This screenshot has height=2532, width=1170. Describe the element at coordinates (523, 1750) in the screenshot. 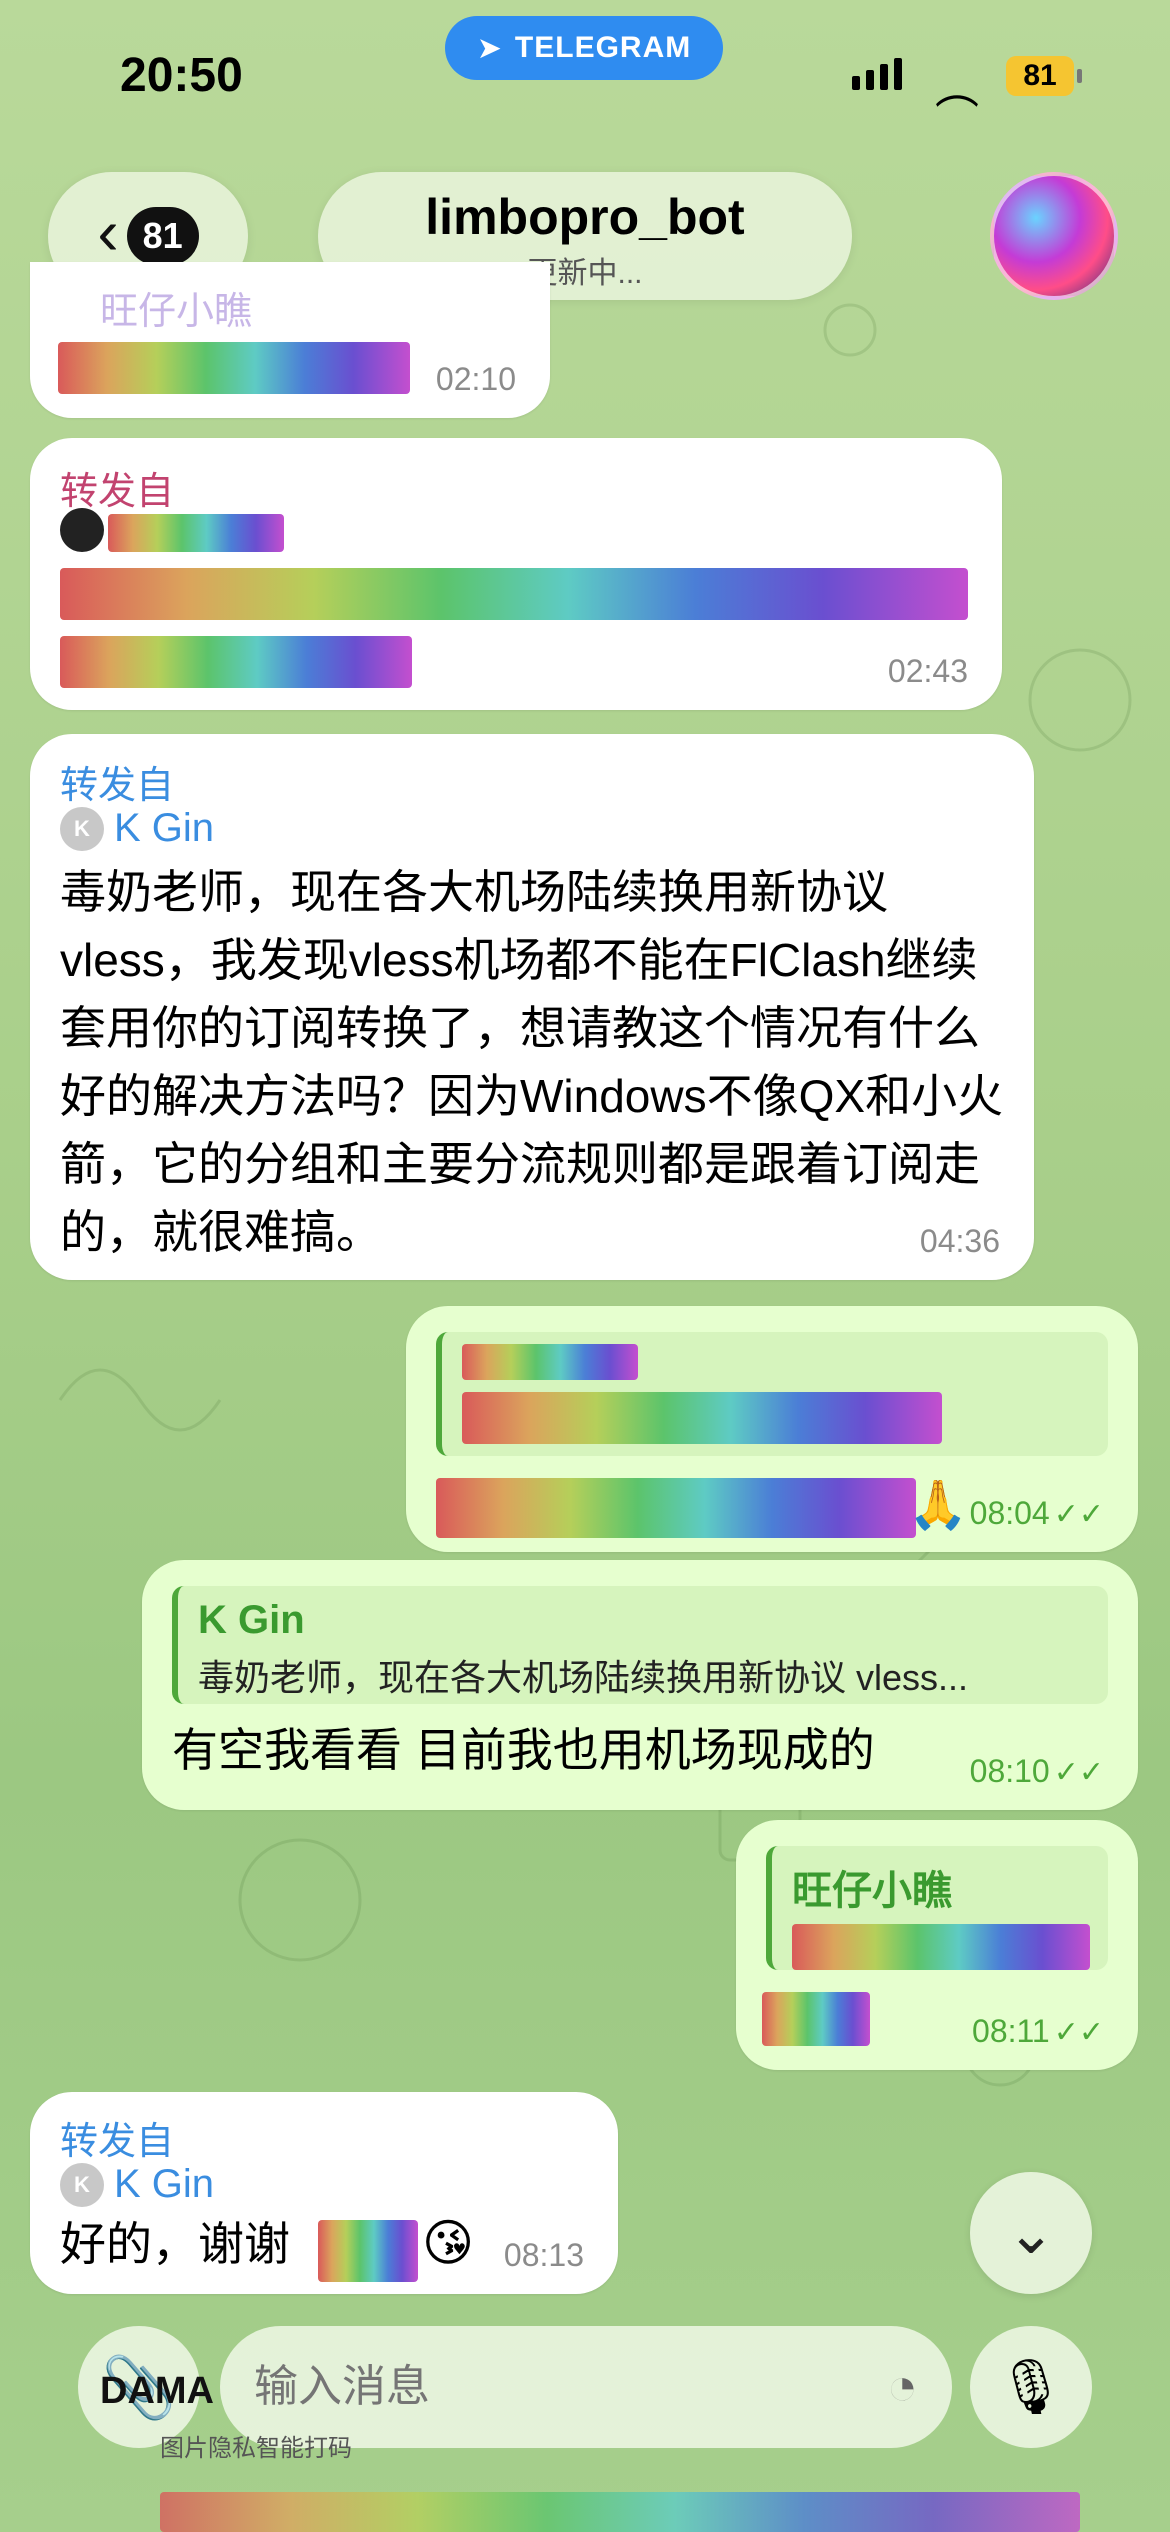

I see `message-text: 有空我看看 目前我也用机场现成的` at that location.